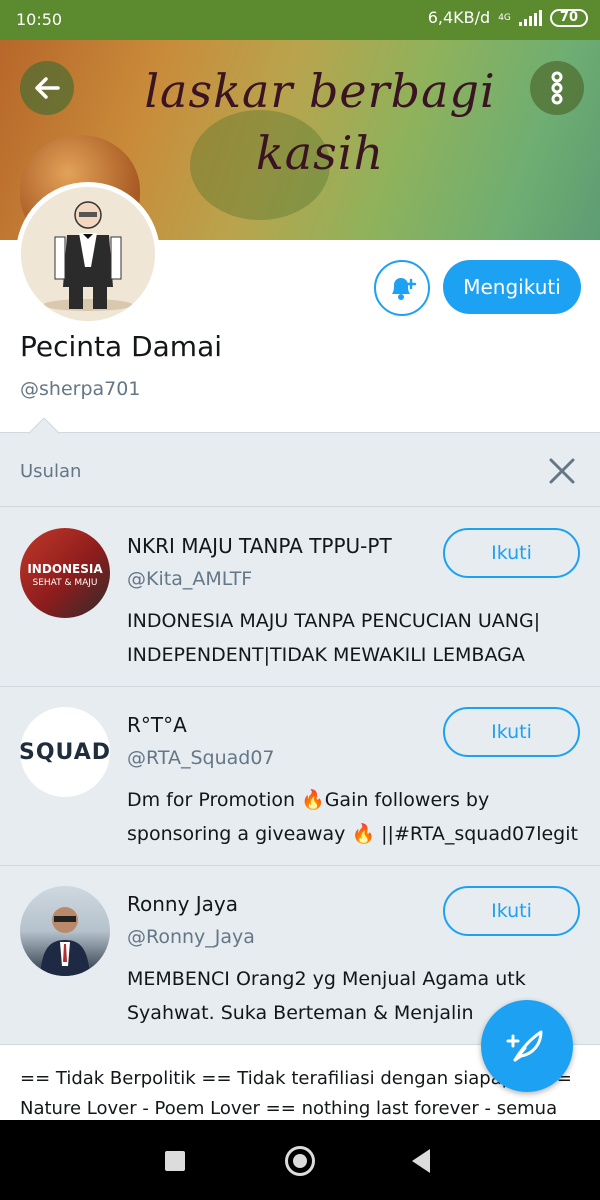  Describe the element at coordinates (201, 758) in the screenshot. I see `suggestion-handle: @RTA_Squad07` at that location.